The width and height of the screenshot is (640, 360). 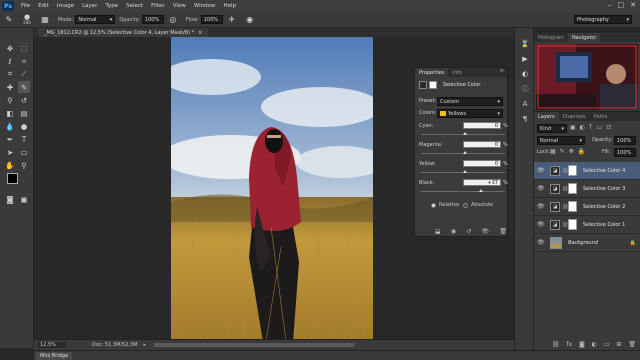 I want to click on layer-row: 👁 ◪ ⛓ Selective Color 1, so click(x=587, y=225).